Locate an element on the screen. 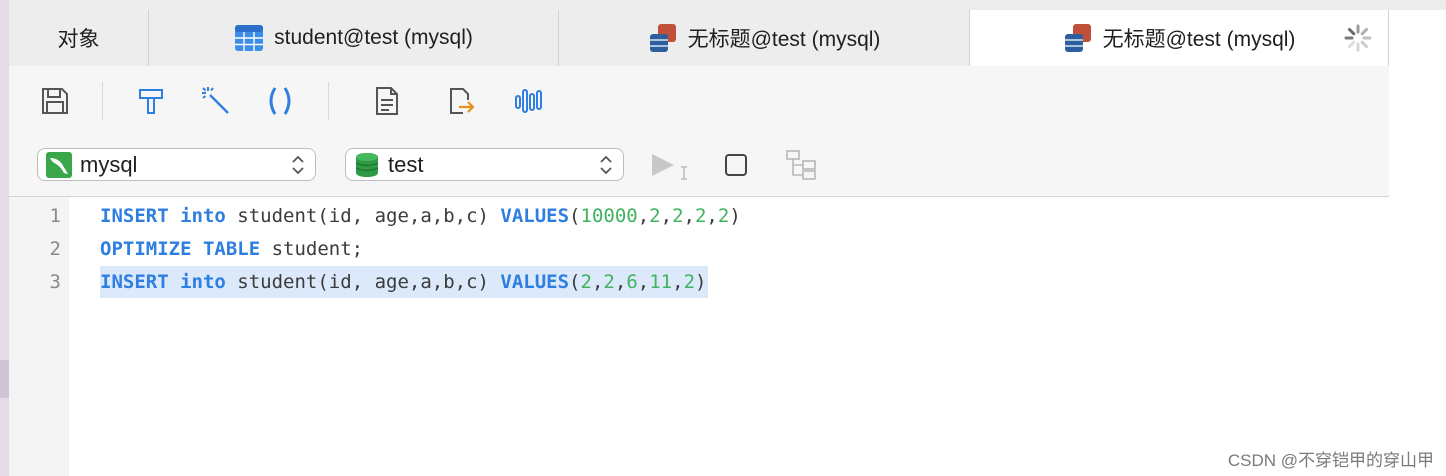 This screenshot has height=476, width=1446. tab-untitled-query-1: 无标题@test (mysql) is located at coordinates (764, 38).